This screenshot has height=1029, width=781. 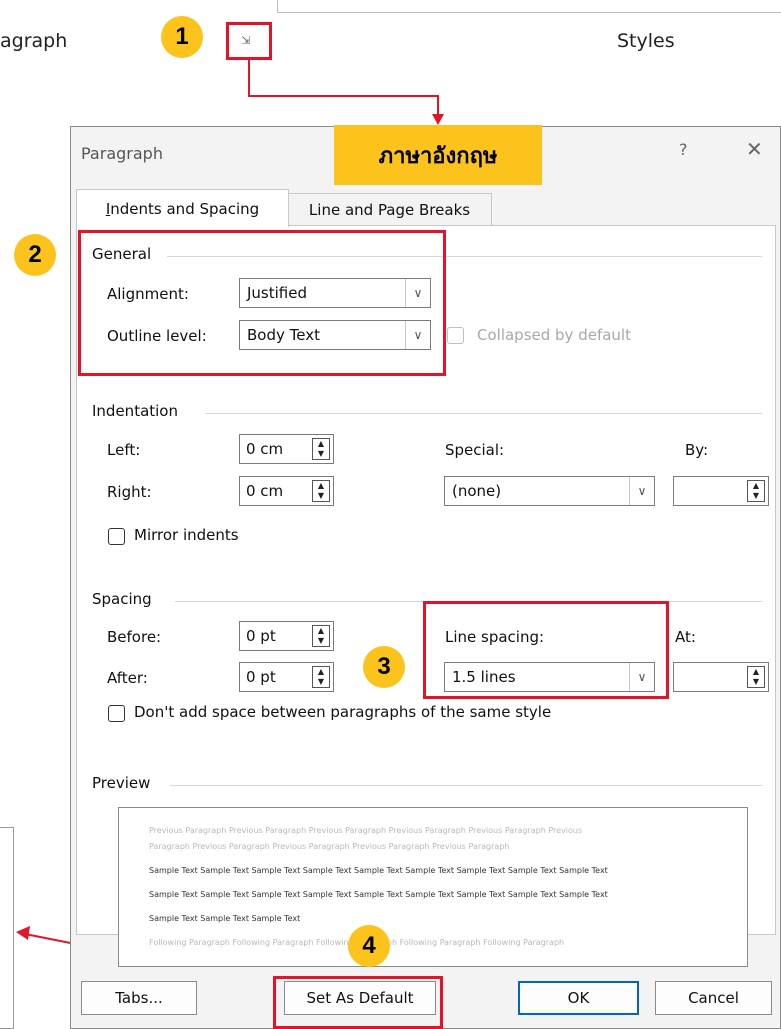 I want to click on special-value: (none), so click(x=477, y=491).